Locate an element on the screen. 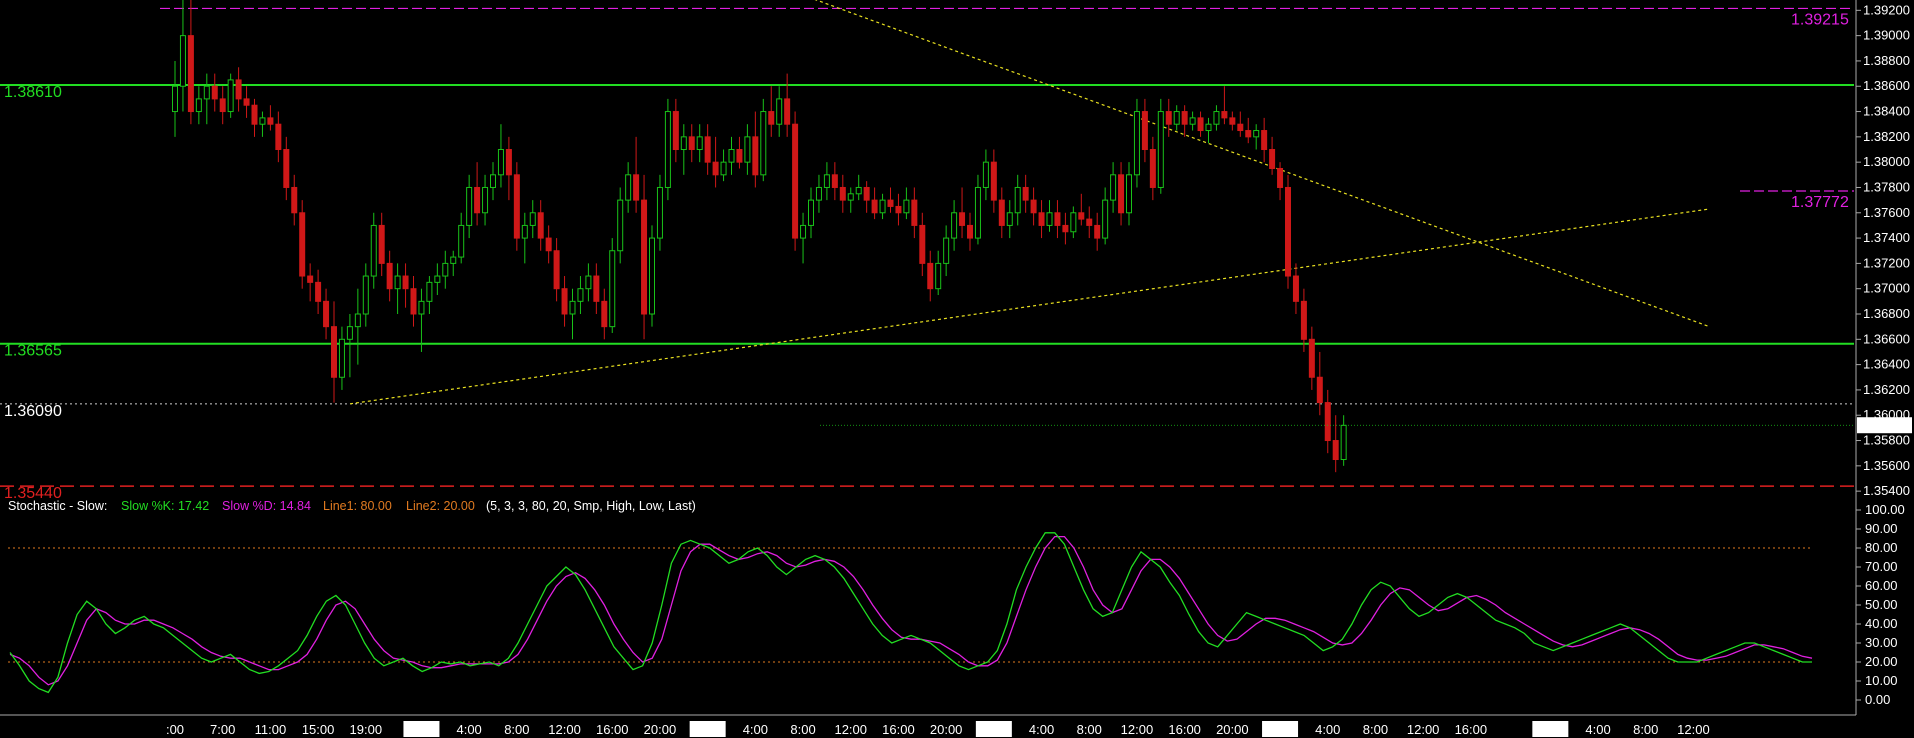  stoch-legend-line2: Line2: 20.00 is located at coordinates (440, 506).